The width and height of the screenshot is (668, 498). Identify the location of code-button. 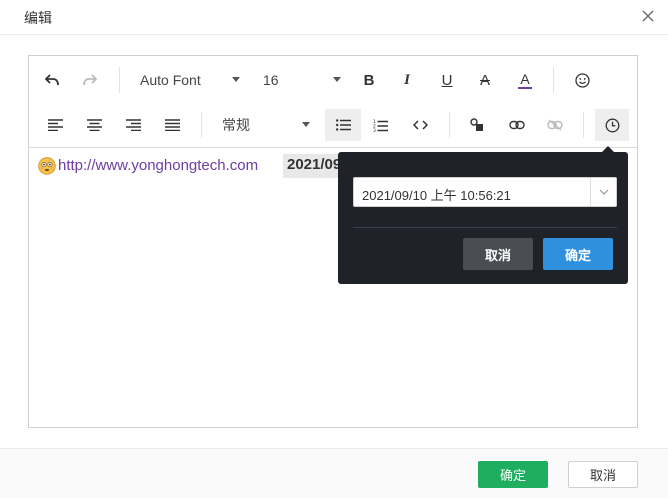
(420, 125).